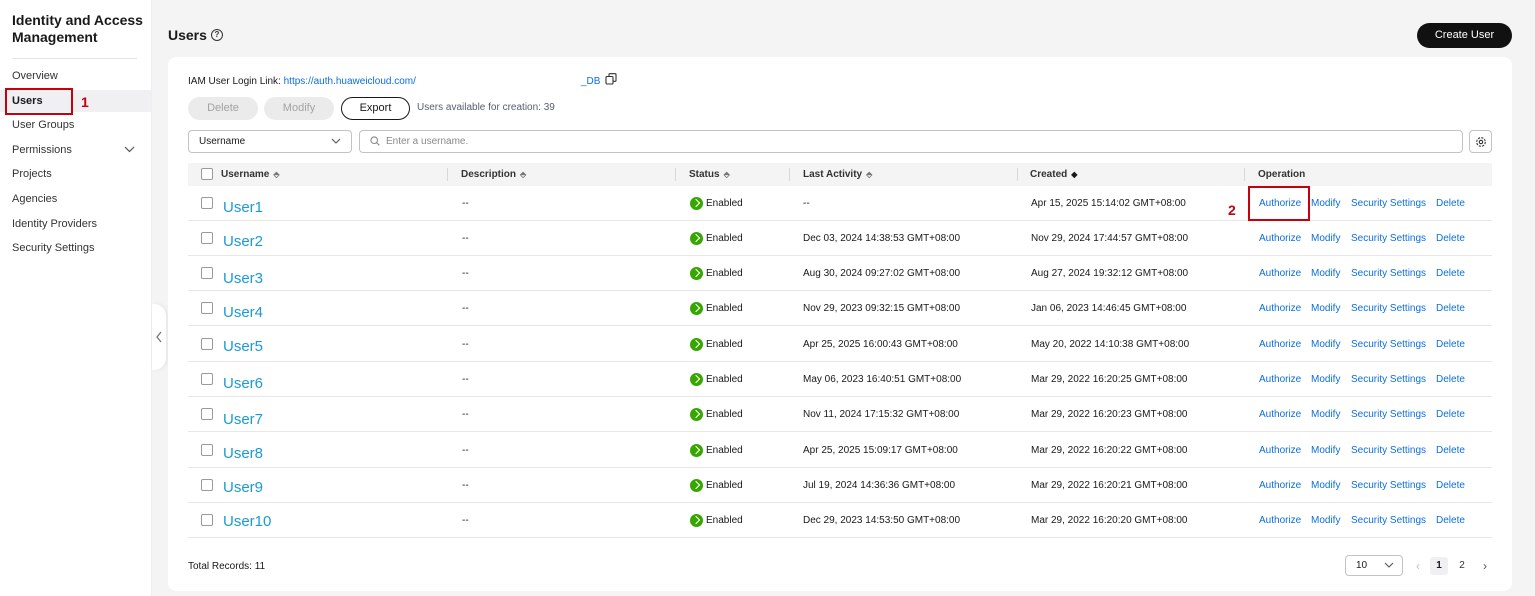 The height and width of the screenshot is (596, 1535). Describe the element at coordinates (75, 76) in the screenshot. I see `sidebar-item-overview: Overview` at that location.